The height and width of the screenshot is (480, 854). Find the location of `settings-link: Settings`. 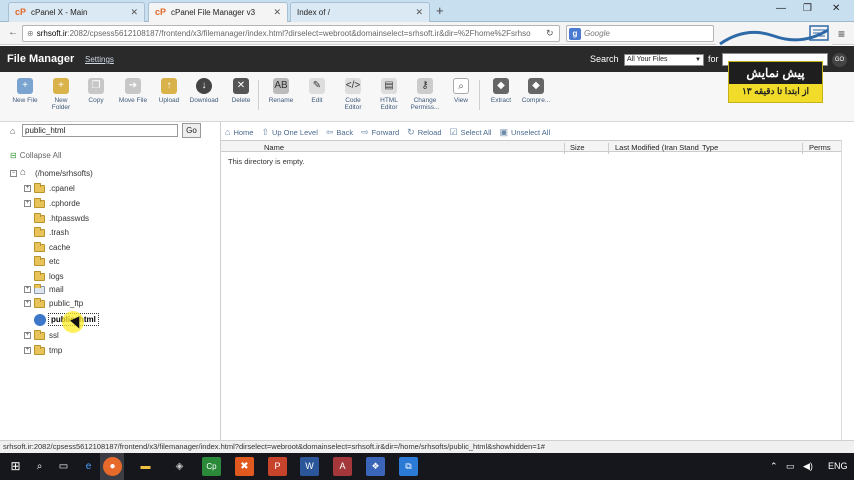

settings-link: Settings is located at coordinates (99, 59).